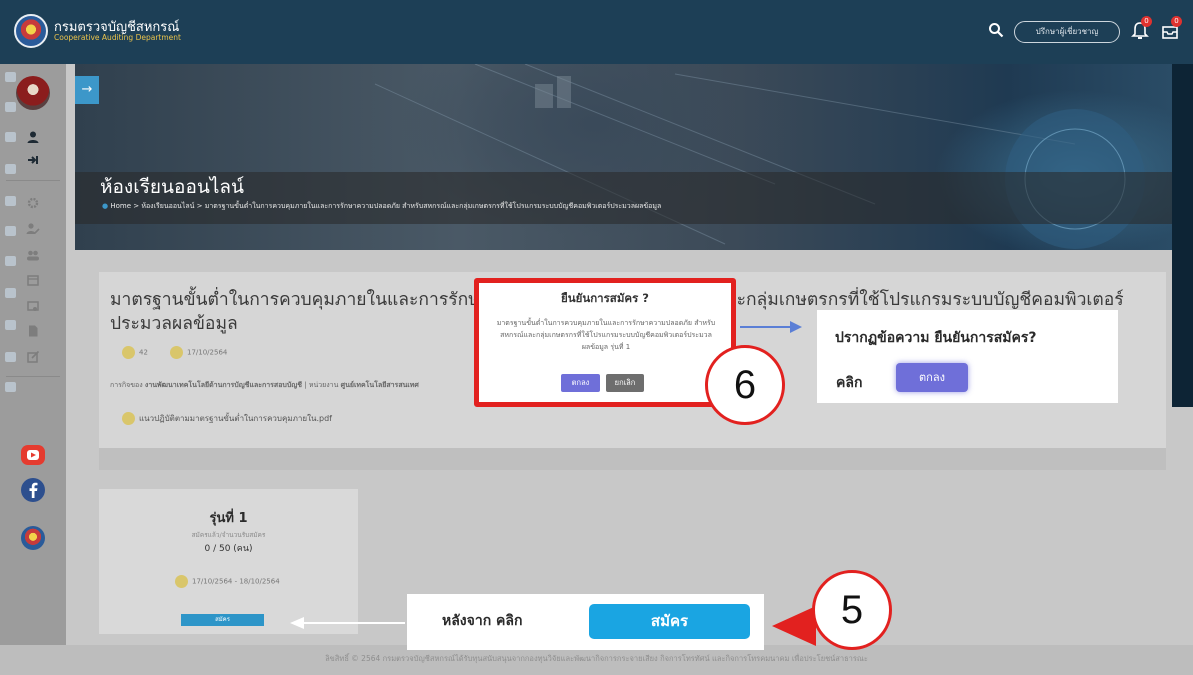 This screenshot has width=1193, height=675. Describe the element at coordinates (580, 383) in the screenshot. I see `dialog-ok-button: ตกลง` at that location.